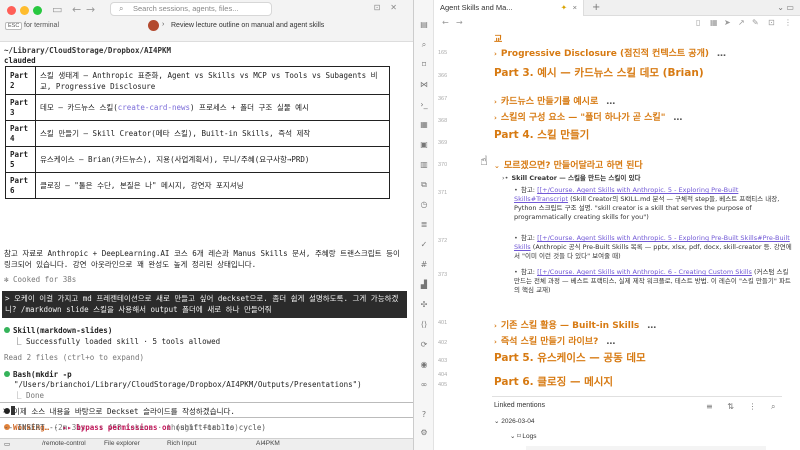 The width and height of the screenshot is (800, 450). Describe the element at coordinates (268, 443) in the screenshot. I see `folder-button: AI4PKM` at that location.